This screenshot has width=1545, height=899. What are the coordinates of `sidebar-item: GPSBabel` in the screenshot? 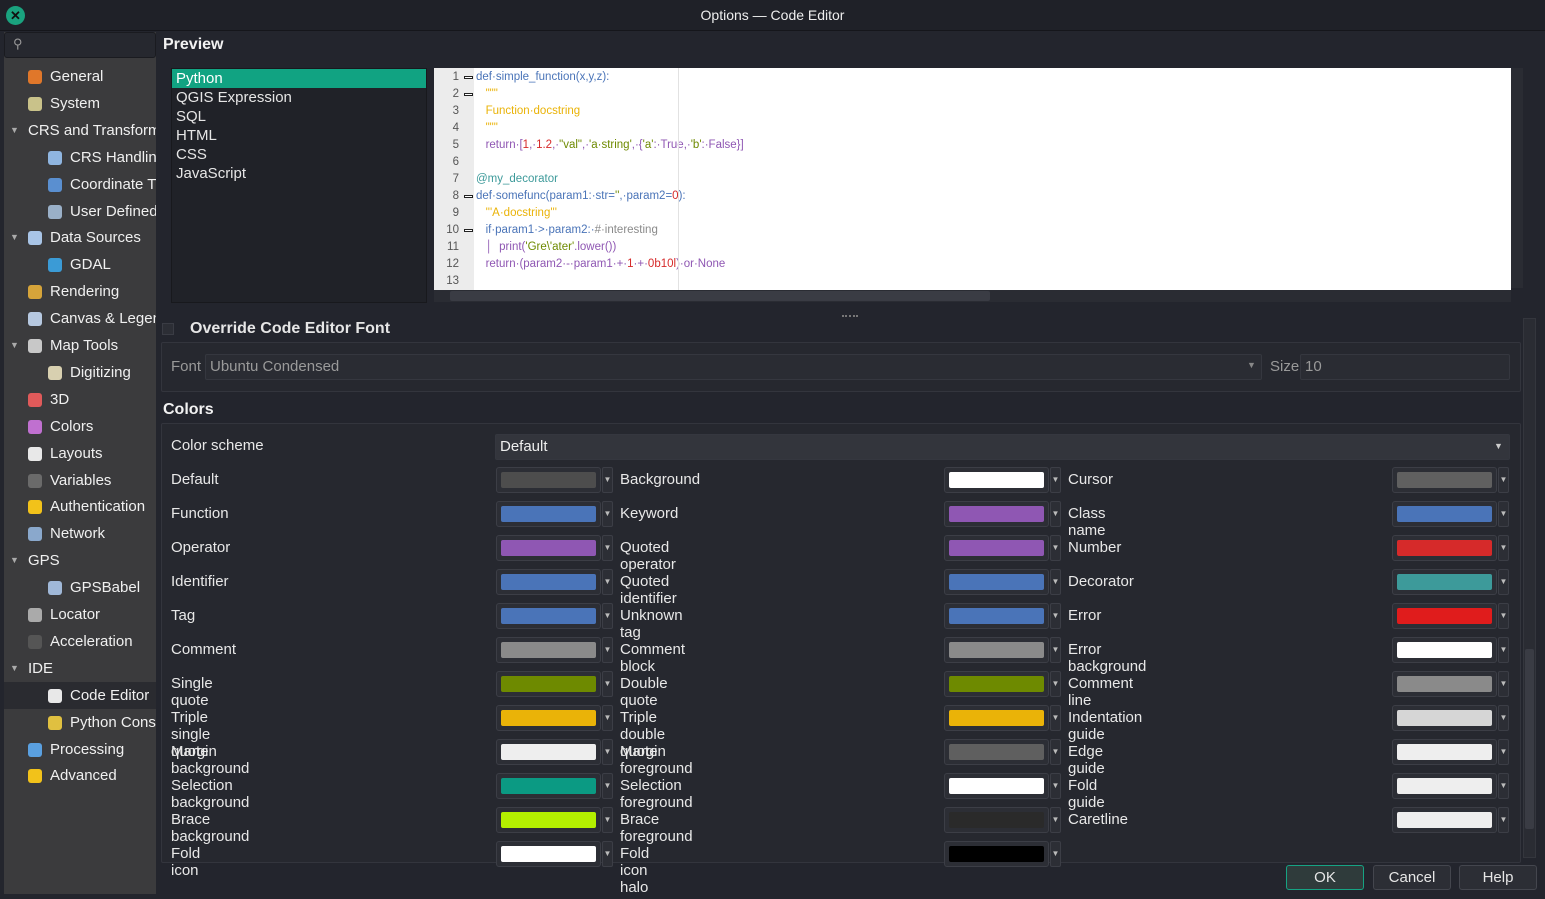 It's located at (80, 587).